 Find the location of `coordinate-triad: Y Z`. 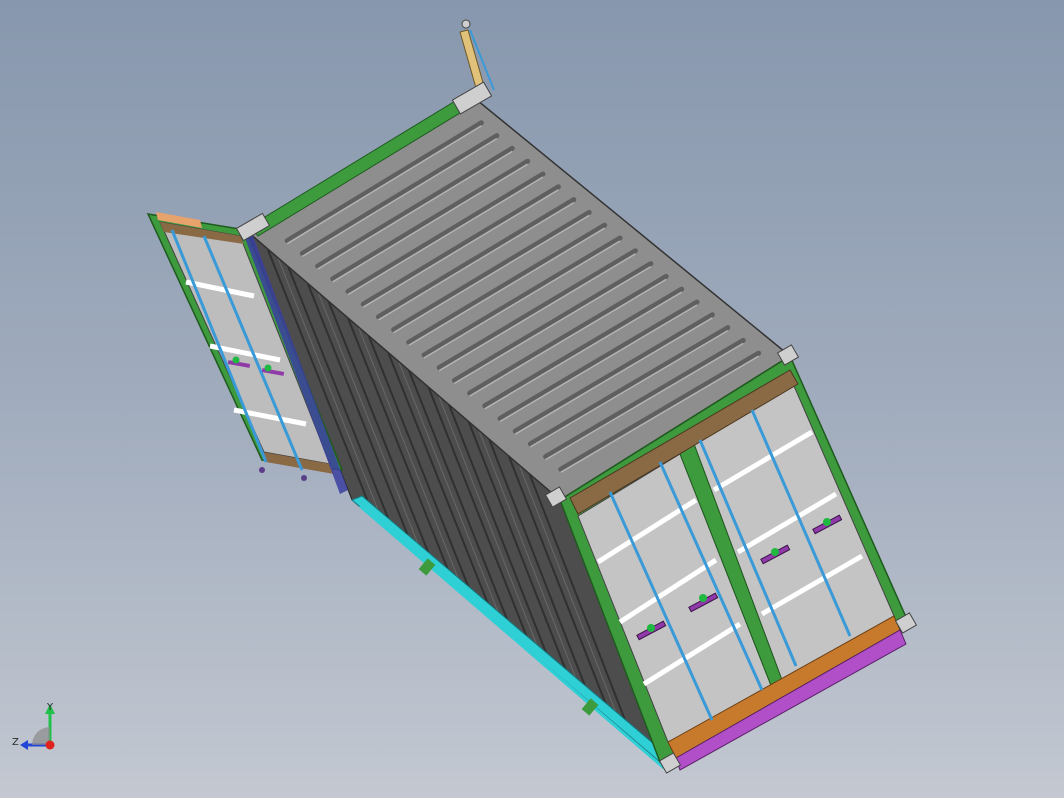

coordinate-triad: Y Z is located at coordinates (33, 726).